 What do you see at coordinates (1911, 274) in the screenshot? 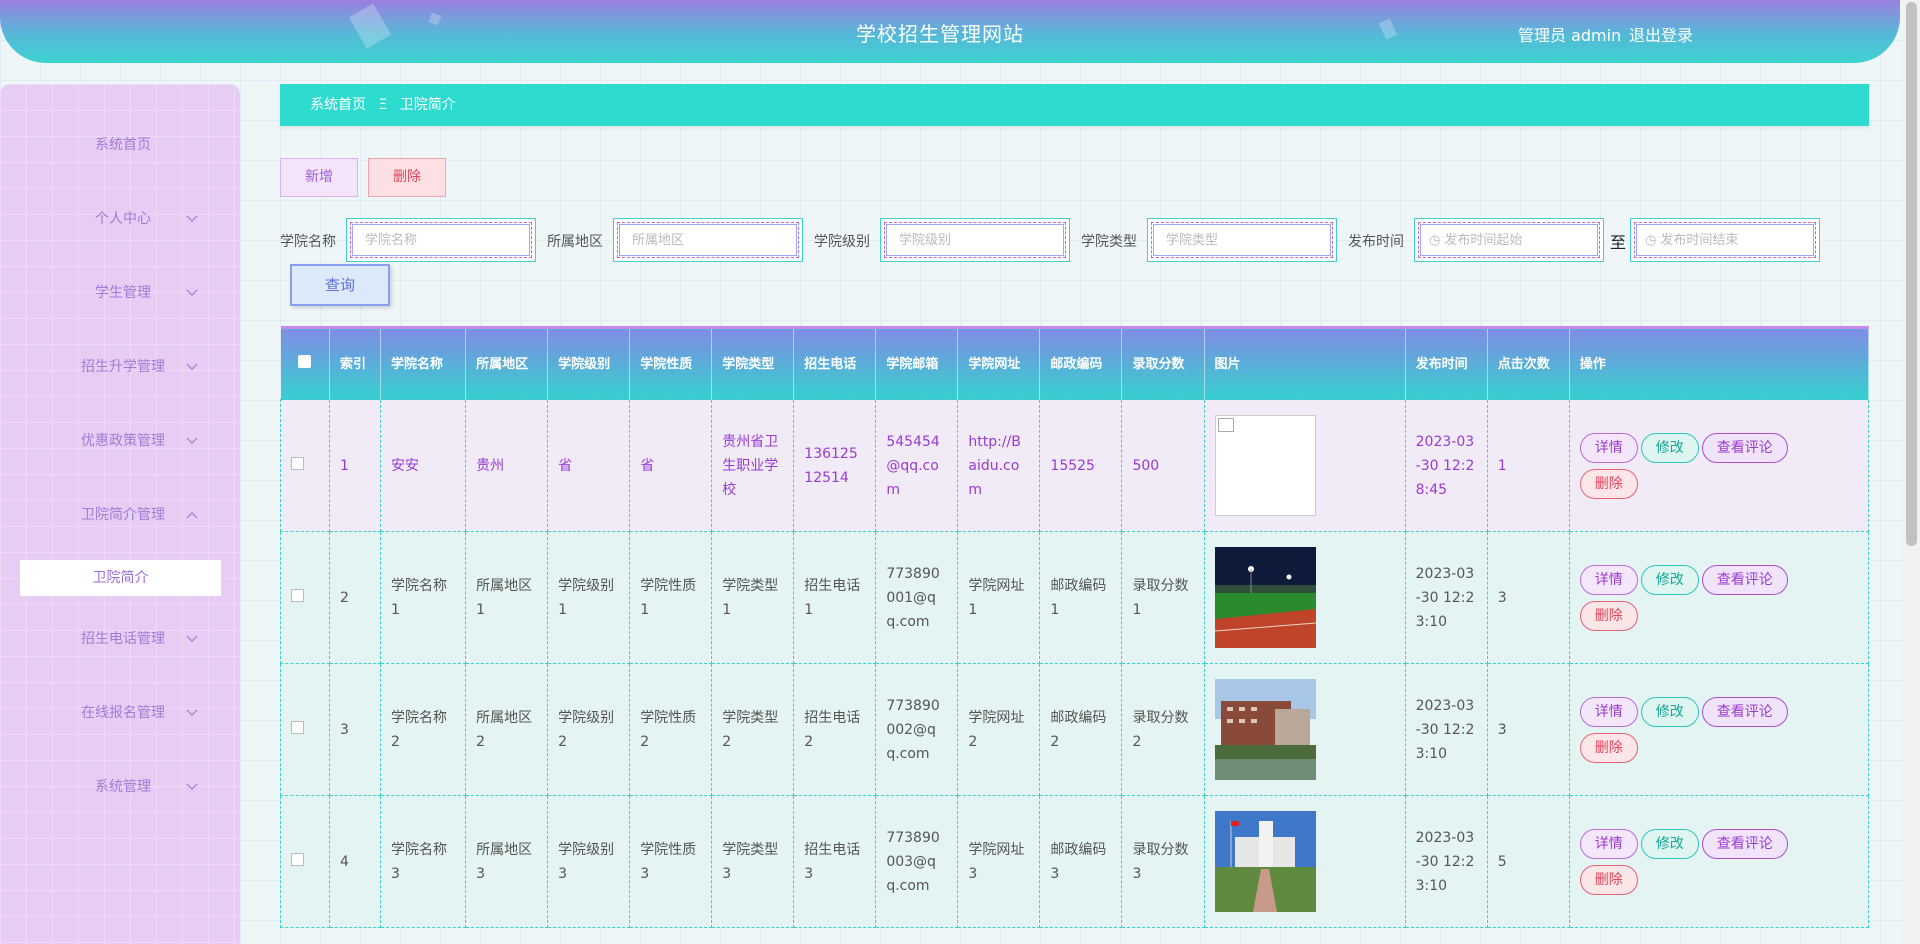
I see `scrollbar-thumb` at bounding box center [1911, 274].